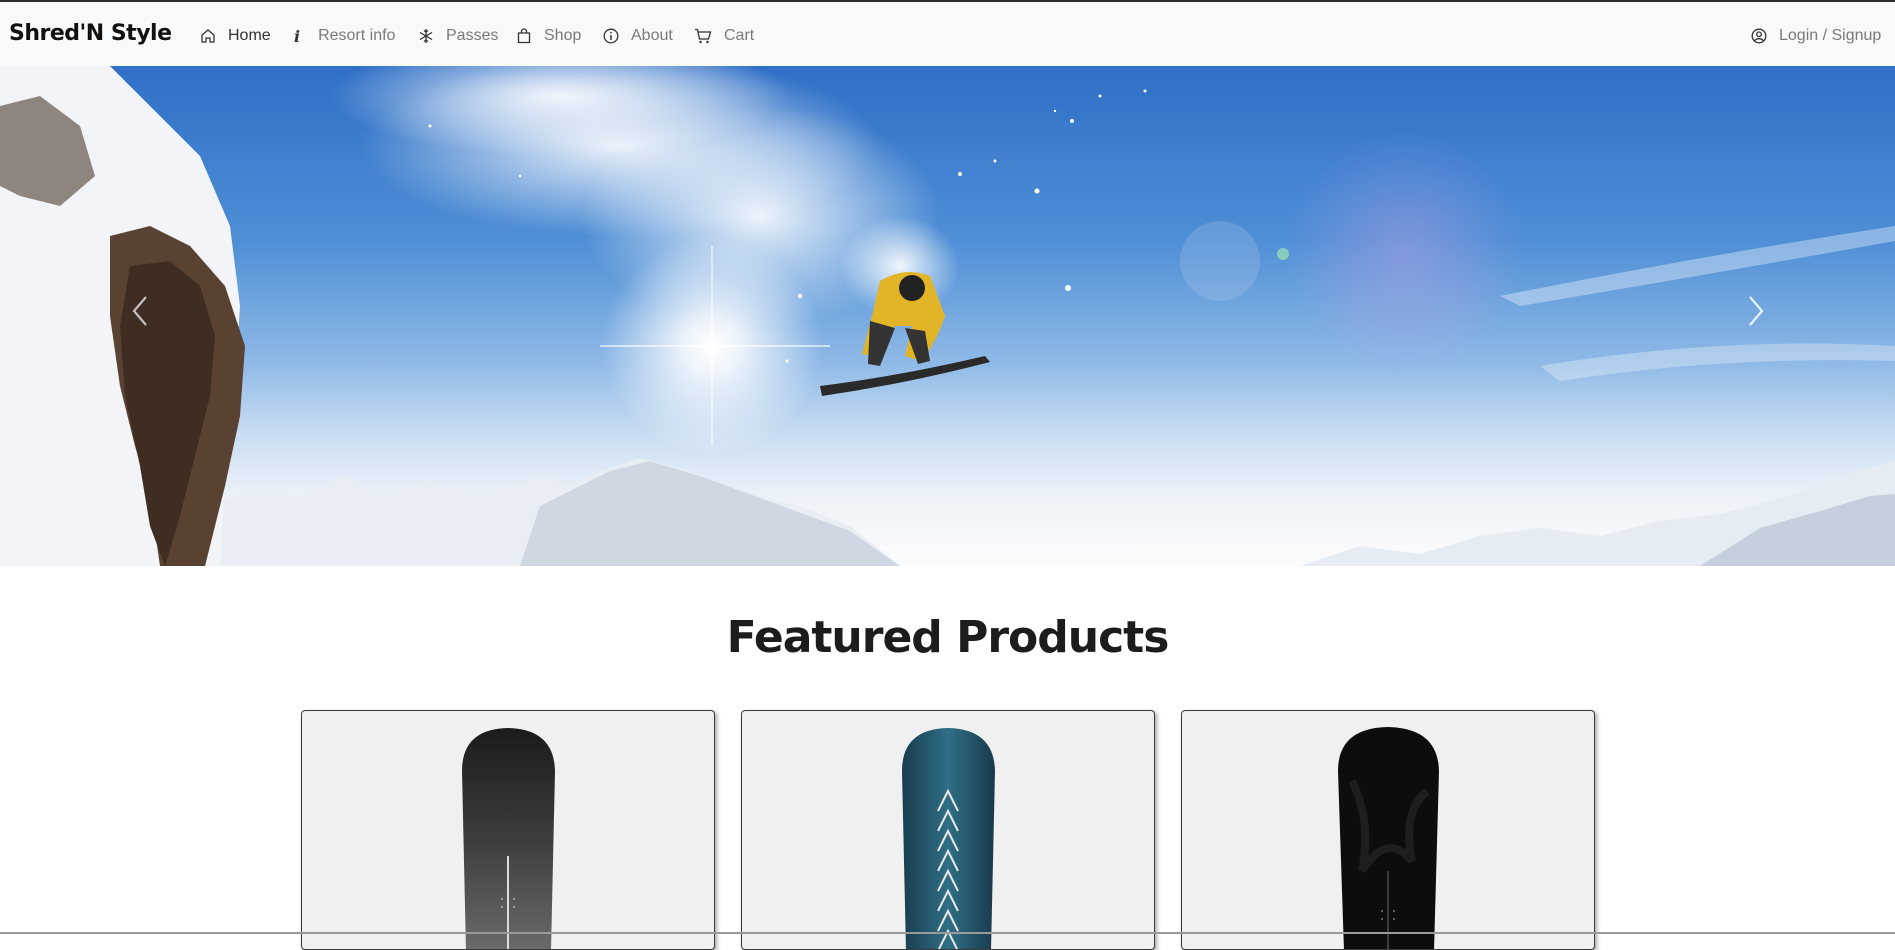  What do you see at coordinates (948, 637) in the screenshot?
I see `featured-products-title: Featured Products` at bounding box center [948, 637].